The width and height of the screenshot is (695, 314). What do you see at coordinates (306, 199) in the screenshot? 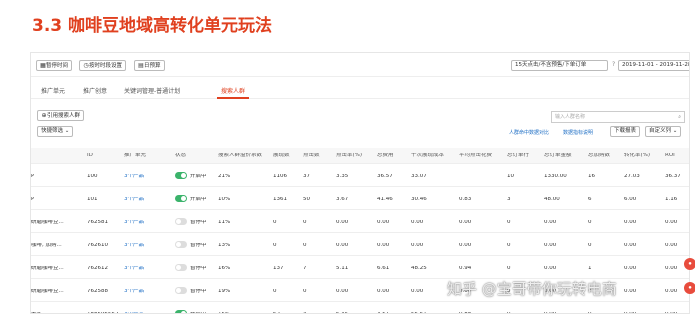
I see `table-cell: 50` at bounding box center [306, 199].